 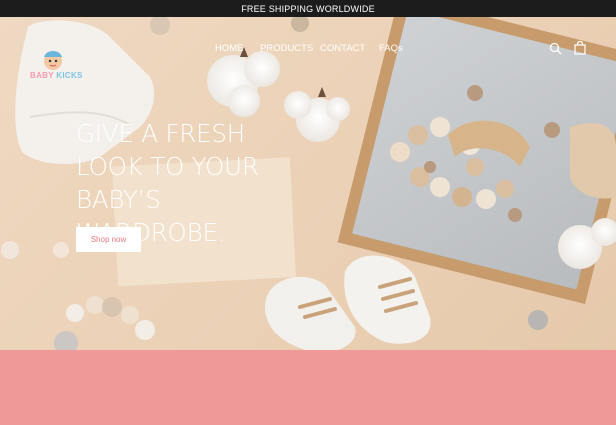 What do you see at coordinates (286, 48) in the screenshot?
I see `nav-products: PRODUCTS` at bounding box center [286, 48].